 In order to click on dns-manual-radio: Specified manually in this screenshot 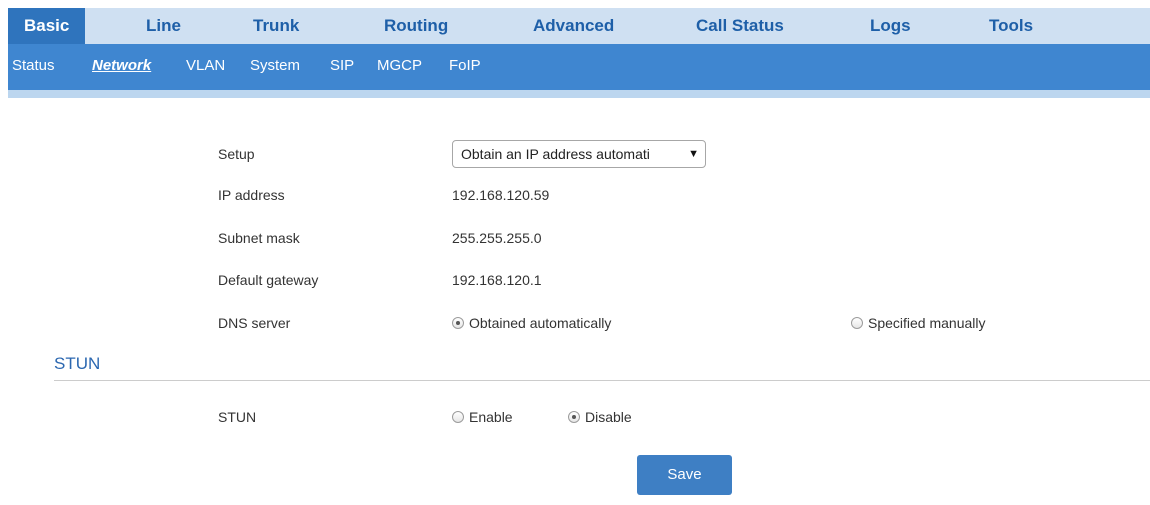, I will do `click(918, 323)`.